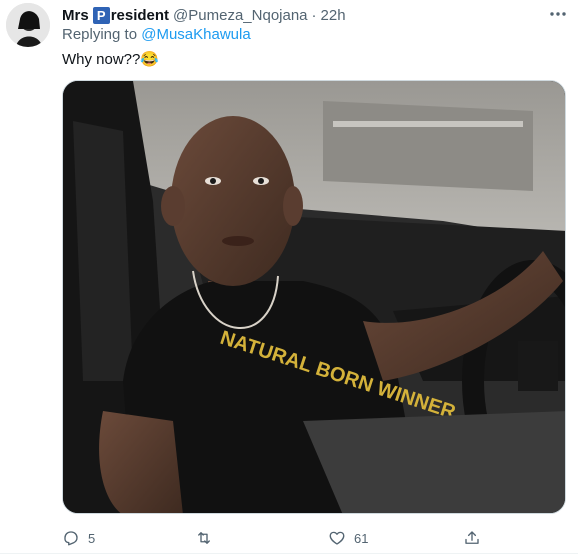  Describe the element at coordinates (348, 538) in the screenshot. I see `like-button: 61` at that location.